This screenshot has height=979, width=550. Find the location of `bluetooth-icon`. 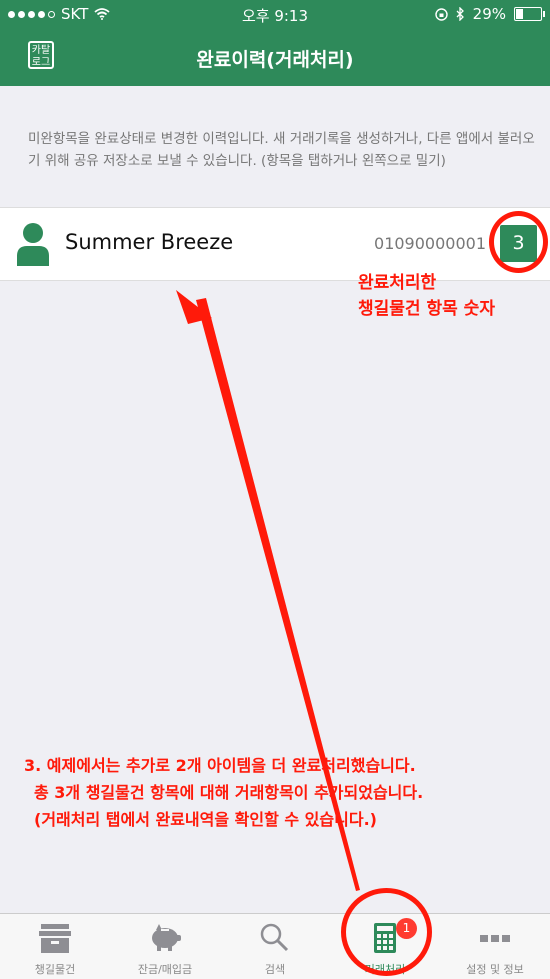

bluetooth-icon is located at coordinates (460, 14).